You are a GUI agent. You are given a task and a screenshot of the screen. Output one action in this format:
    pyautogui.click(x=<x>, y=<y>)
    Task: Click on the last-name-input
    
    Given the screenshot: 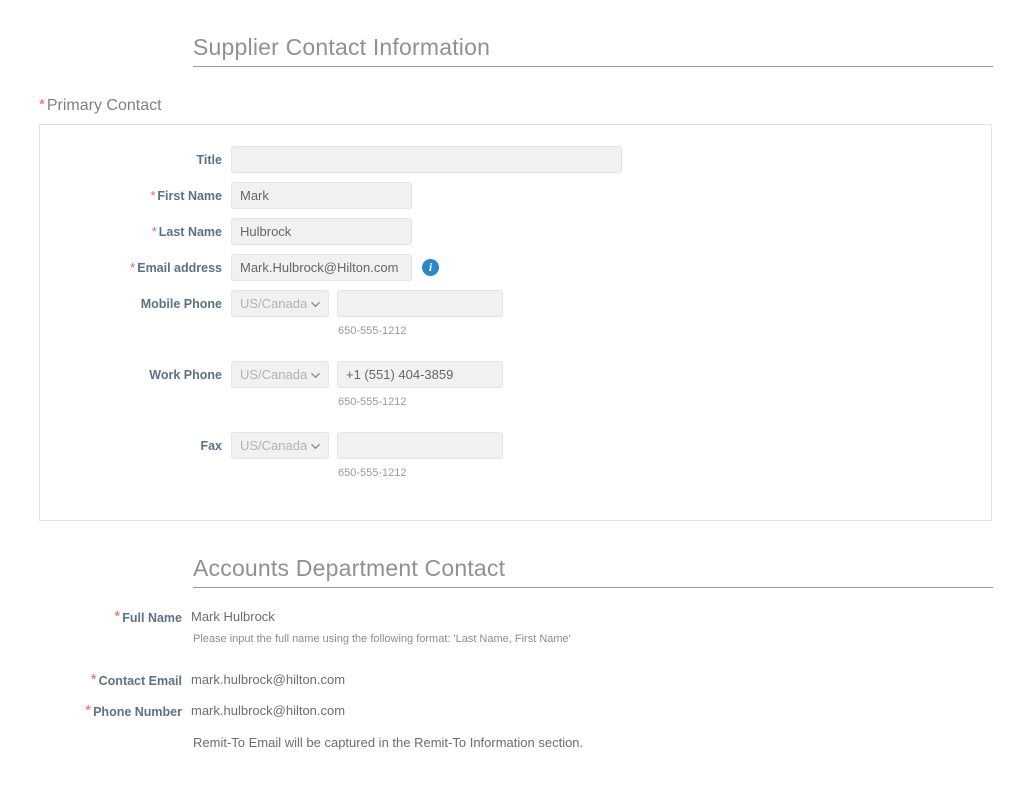 What is the action you would take?
    pyautogui.click(x=321, y=231)
    